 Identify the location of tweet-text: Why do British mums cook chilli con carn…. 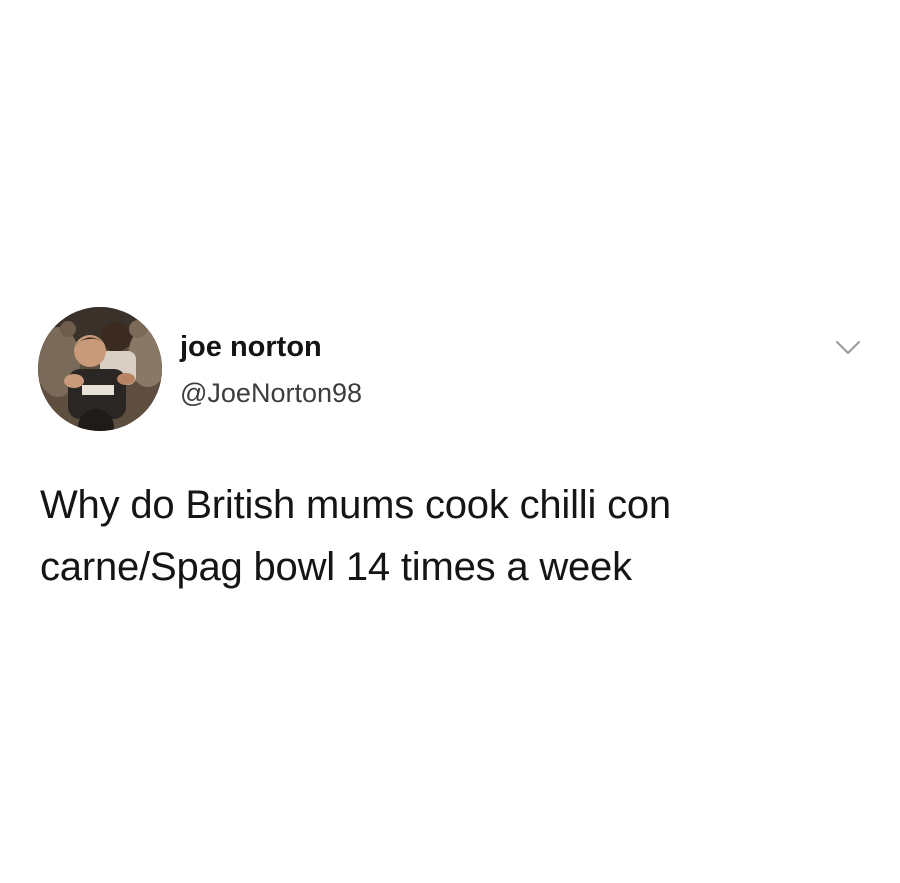
(450, 536).